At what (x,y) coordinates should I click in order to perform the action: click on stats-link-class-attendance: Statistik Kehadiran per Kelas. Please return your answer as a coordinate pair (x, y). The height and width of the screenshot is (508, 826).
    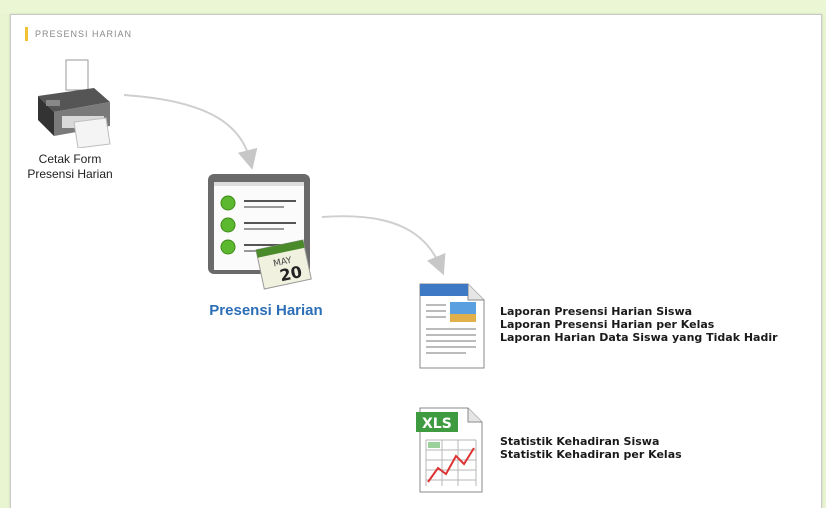
    Looking at the image, I should click on (591, 454).